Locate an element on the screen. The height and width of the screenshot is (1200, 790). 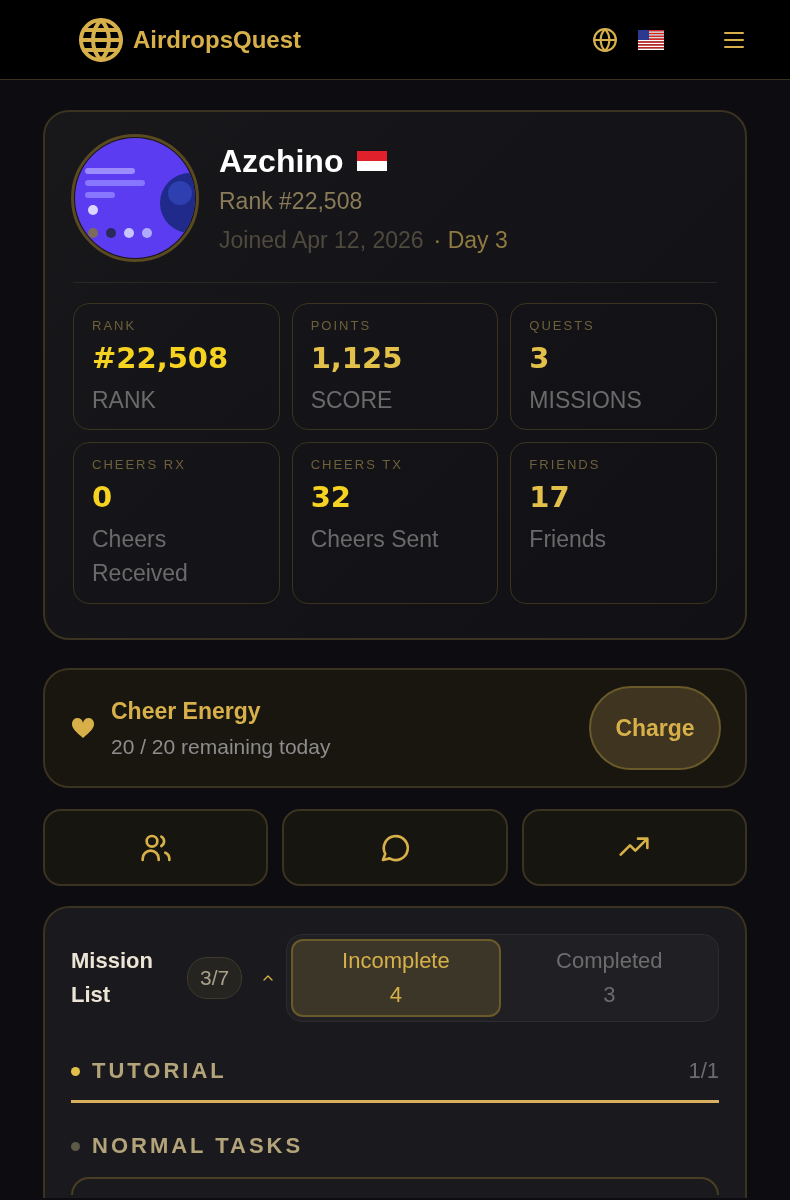
stat-caption: MISSIONS is located at coordinates (586, 400).